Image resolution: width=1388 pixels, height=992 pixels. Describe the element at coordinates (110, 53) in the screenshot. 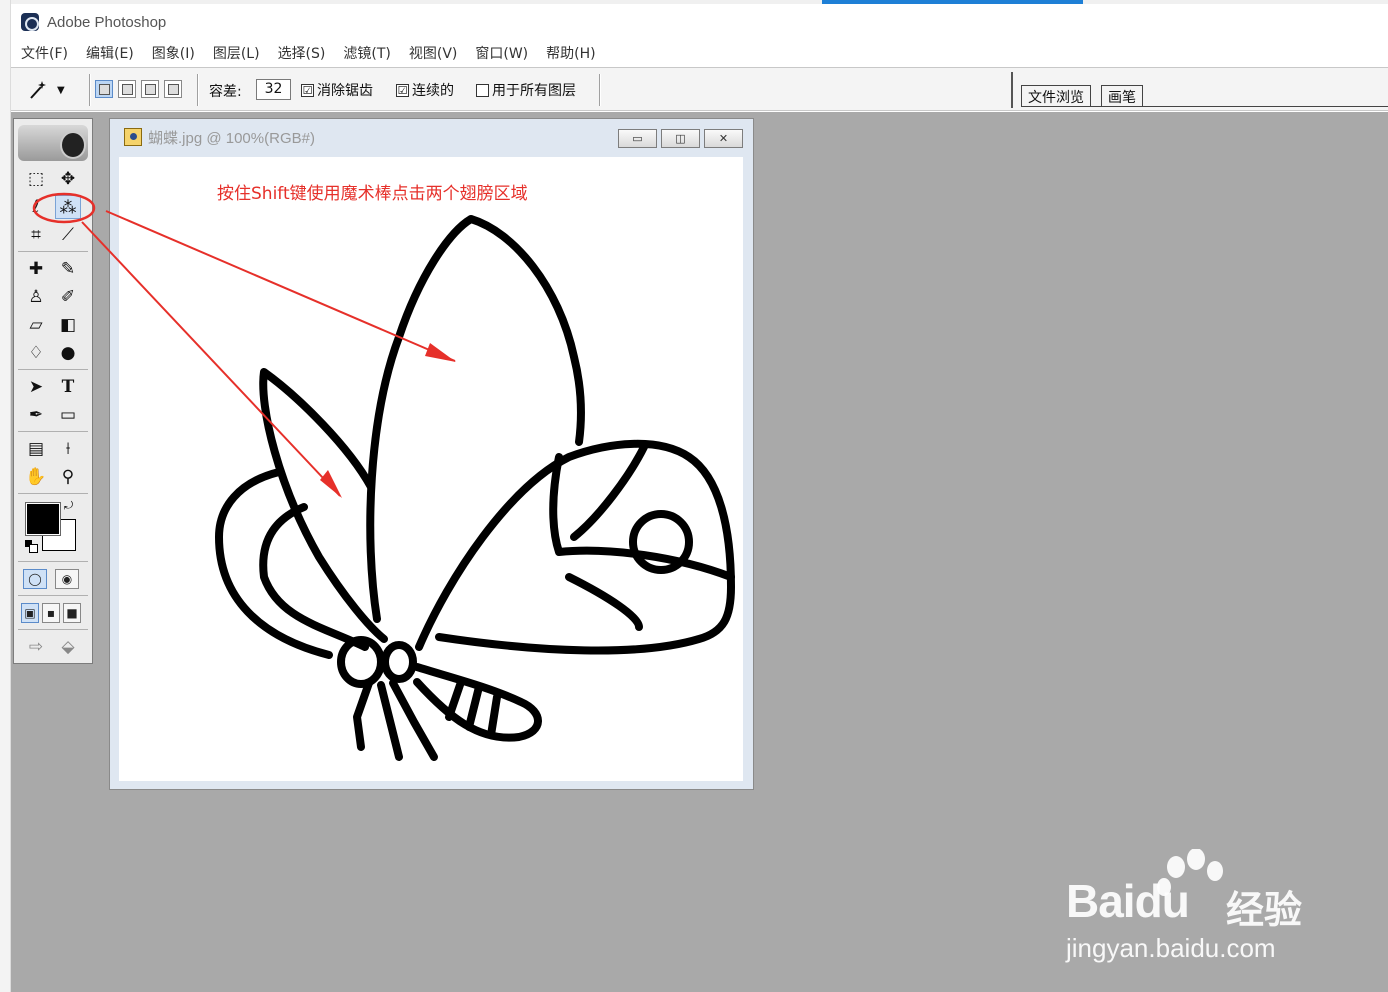

I see `menu-edit: 编辑(E)` at that location.